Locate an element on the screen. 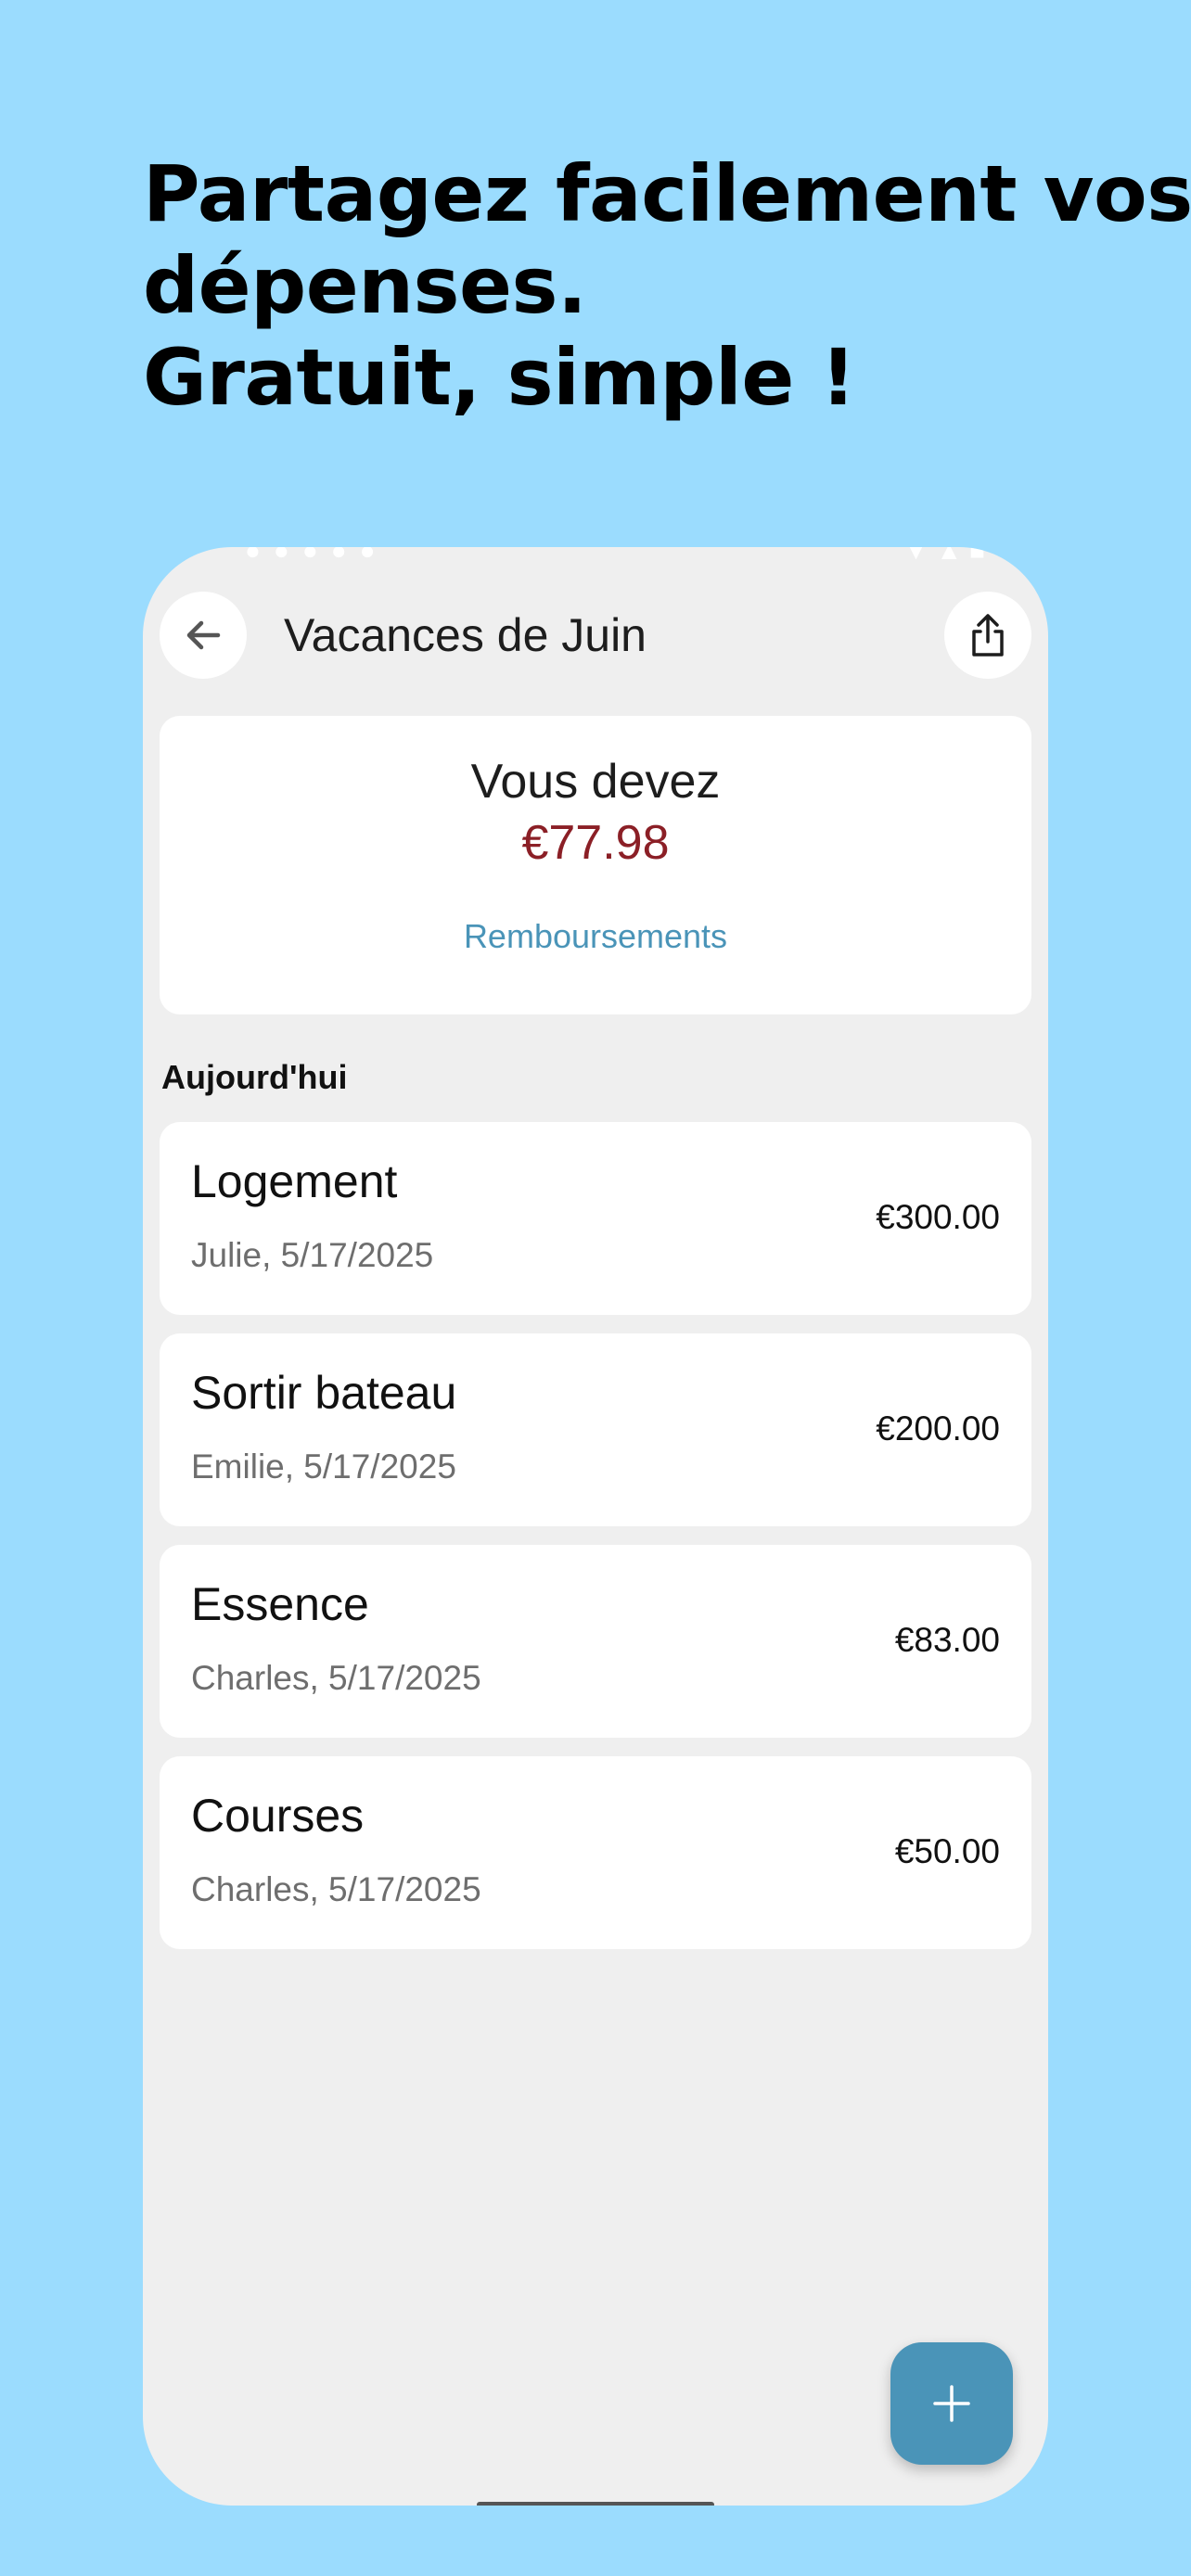  expense-item: Sortir bateau Emilie, 5/17/2025 €200.00 is located at coordinates (595, 1430).